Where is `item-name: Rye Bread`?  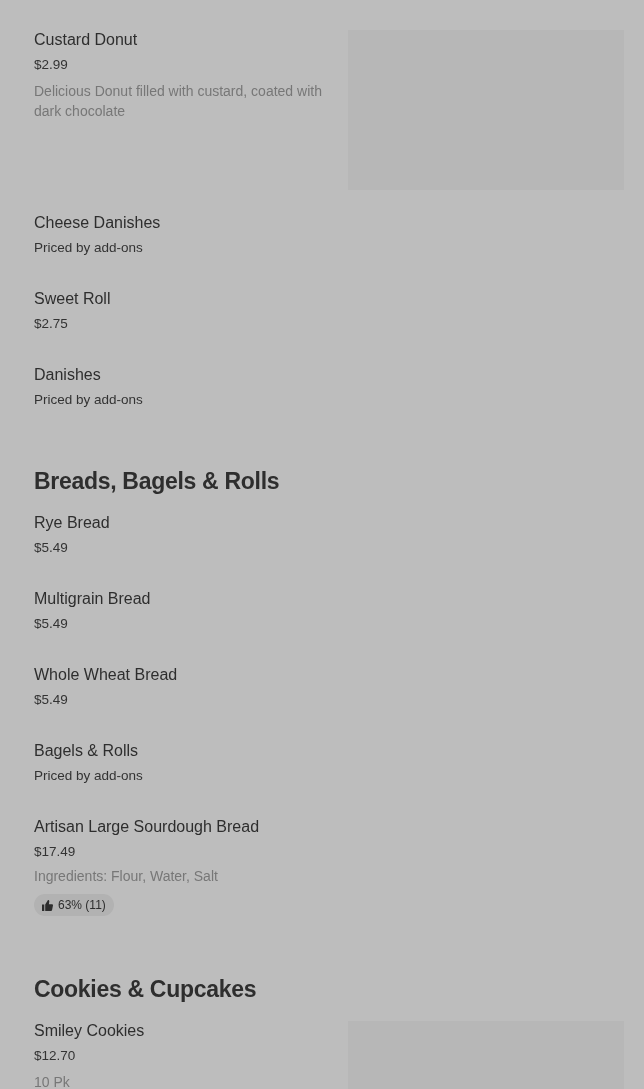 item-name: Rye Bread is located at coordinates (189, 523).